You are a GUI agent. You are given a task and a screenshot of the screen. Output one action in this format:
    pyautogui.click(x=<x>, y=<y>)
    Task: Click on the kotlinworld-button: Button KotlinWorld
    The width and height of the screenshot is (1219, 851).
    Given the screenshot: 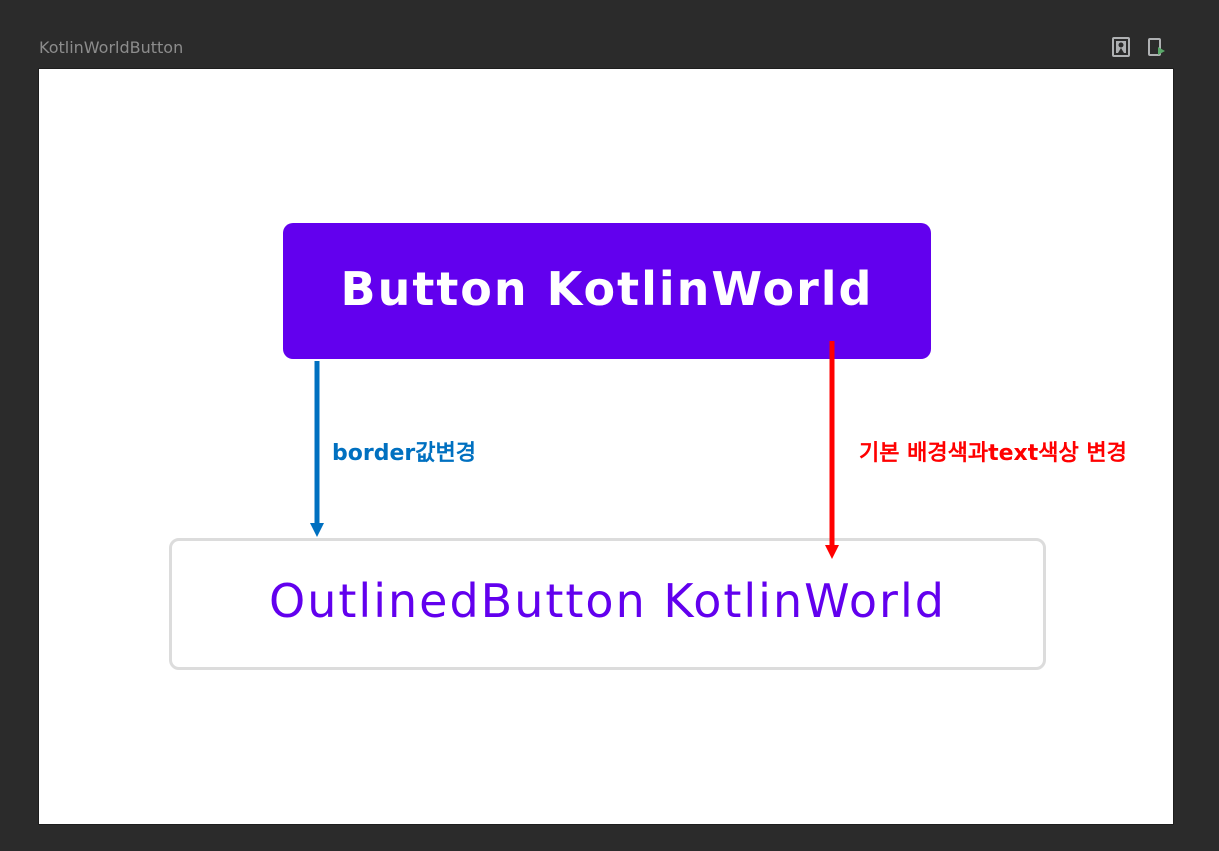 What is the action you would take?
    pyautogui.click(x=607, y=291)
    